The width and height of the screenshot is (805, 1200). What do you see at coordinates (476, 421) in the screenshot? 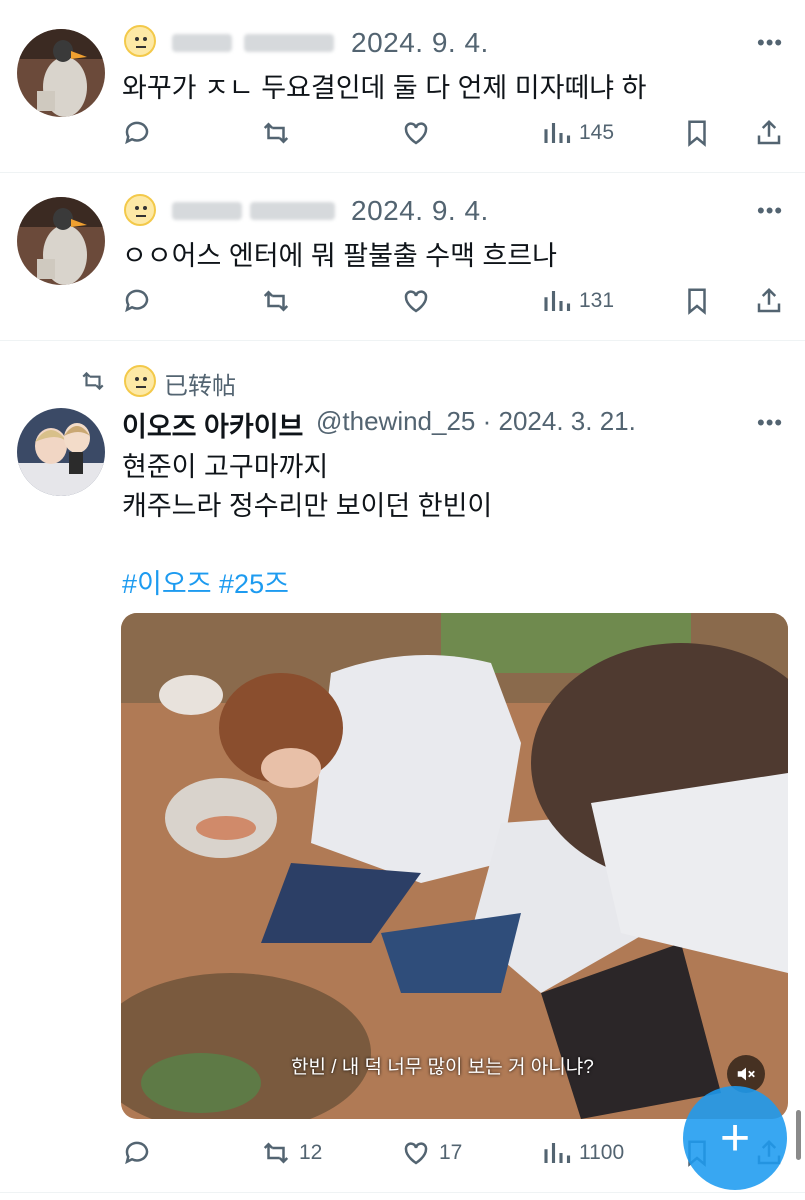
I see `author-handle-date: @thewind_25 · 2024. 3. 21.` at bounding box center [476, 421].